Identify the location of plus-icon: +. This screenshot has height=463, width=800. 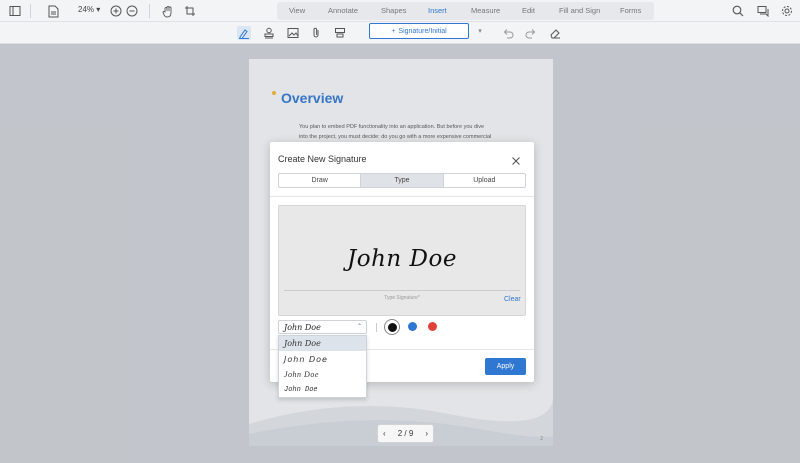
(393, 31).